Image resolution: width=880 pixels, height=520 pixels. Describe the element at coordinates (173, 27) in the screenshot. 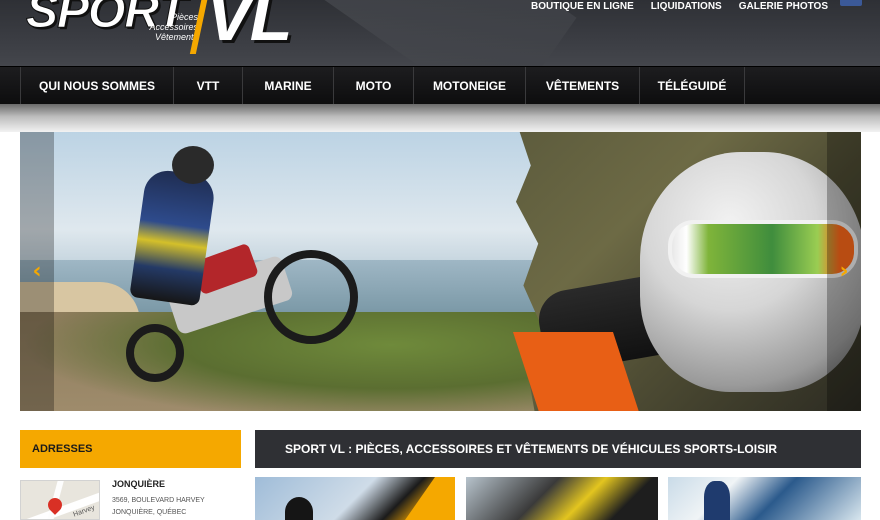

I see `logo-tagline-2: Accessoires` at that location.